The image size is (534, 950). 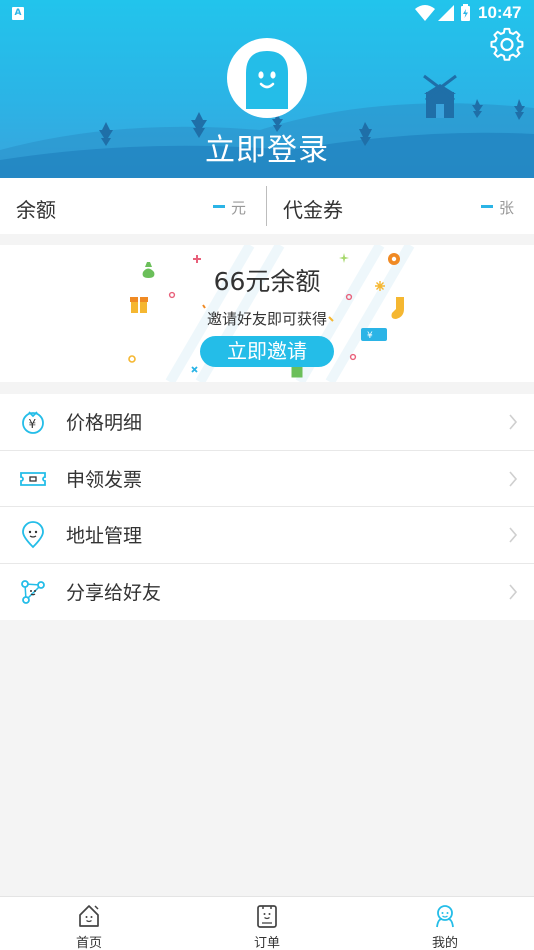 What do you see at coordinates (36, 210) in the screenshot?
I see `balance-label: 余额` at bounding box center [36, 210].